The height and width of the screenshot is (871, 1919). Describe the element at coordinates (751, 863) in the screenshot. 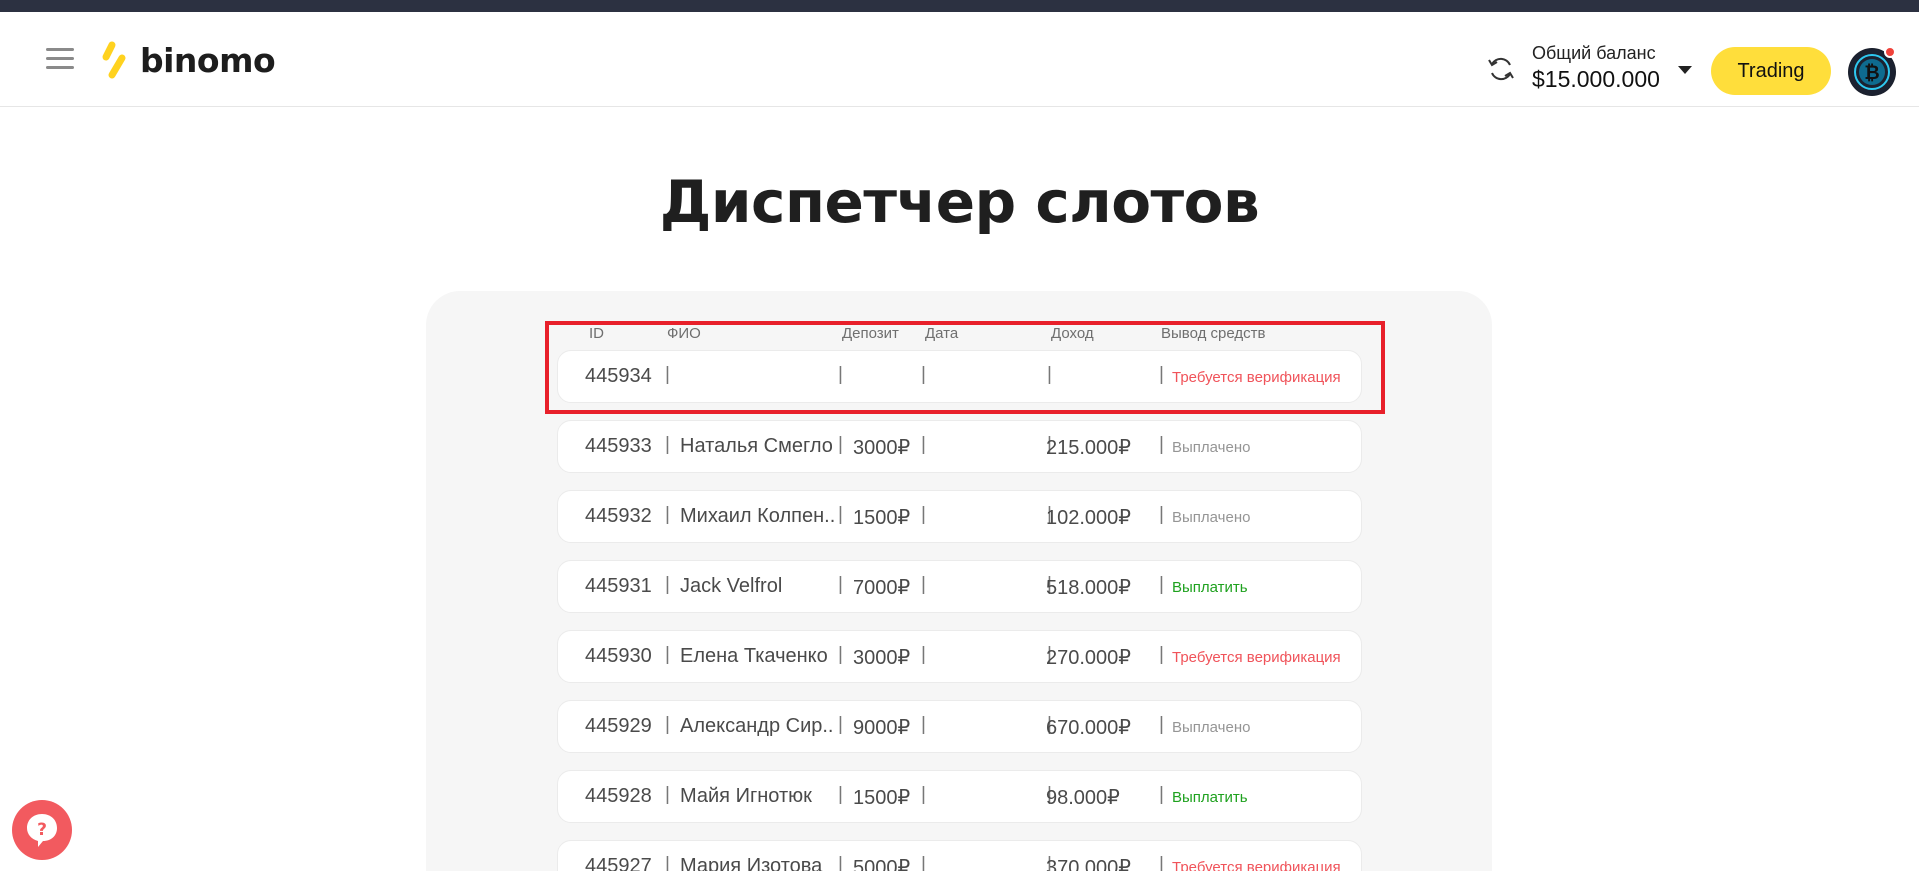

I see `row-name: Мария Изотова` at that location.